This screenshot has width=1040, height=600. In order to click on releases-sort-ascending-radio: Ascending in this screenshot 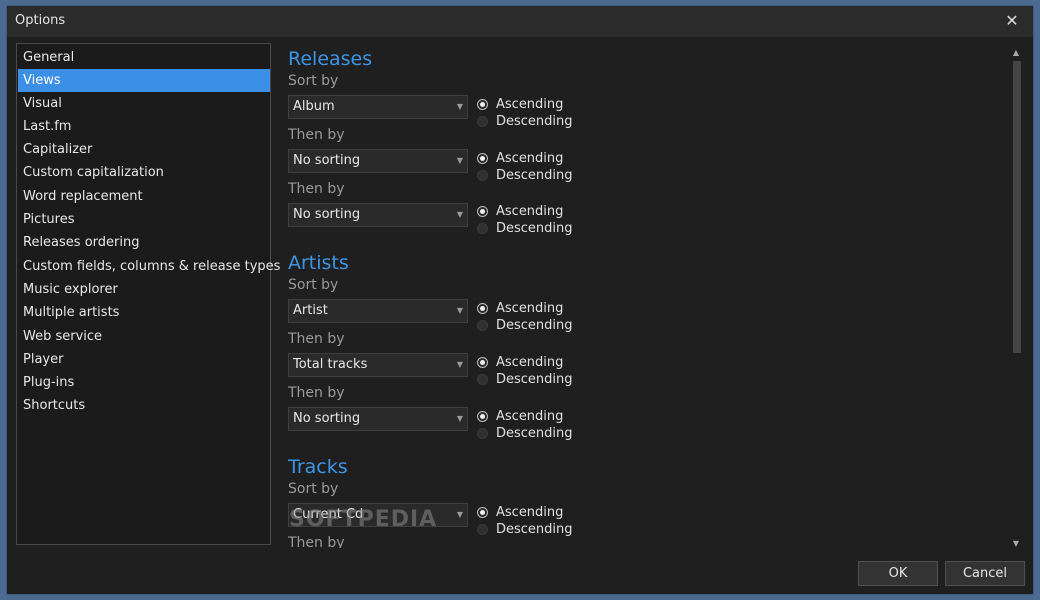, I will do `click(537, 105)`.